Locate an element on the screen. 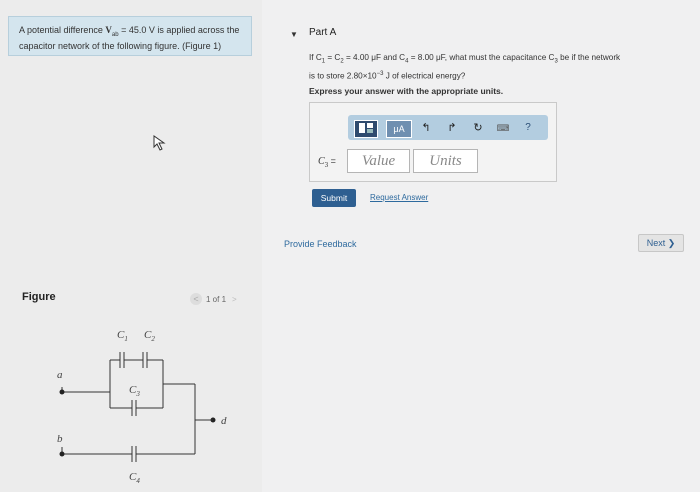 This screenshot has width=700, height=492. pager-text: 1 of 1 is located at coordinates (216, 299).